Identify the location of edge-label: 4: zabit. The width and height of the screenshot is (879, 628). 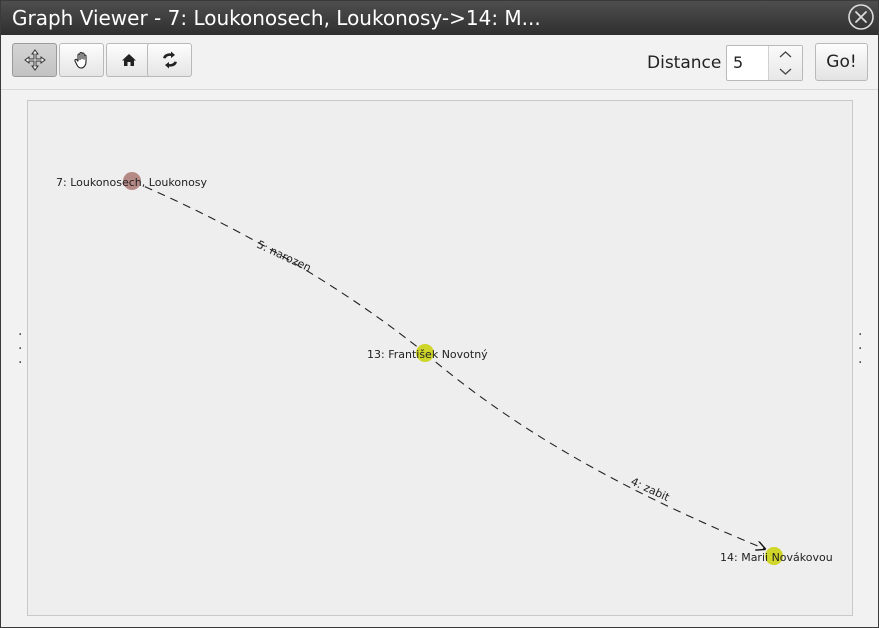
(650, 489).